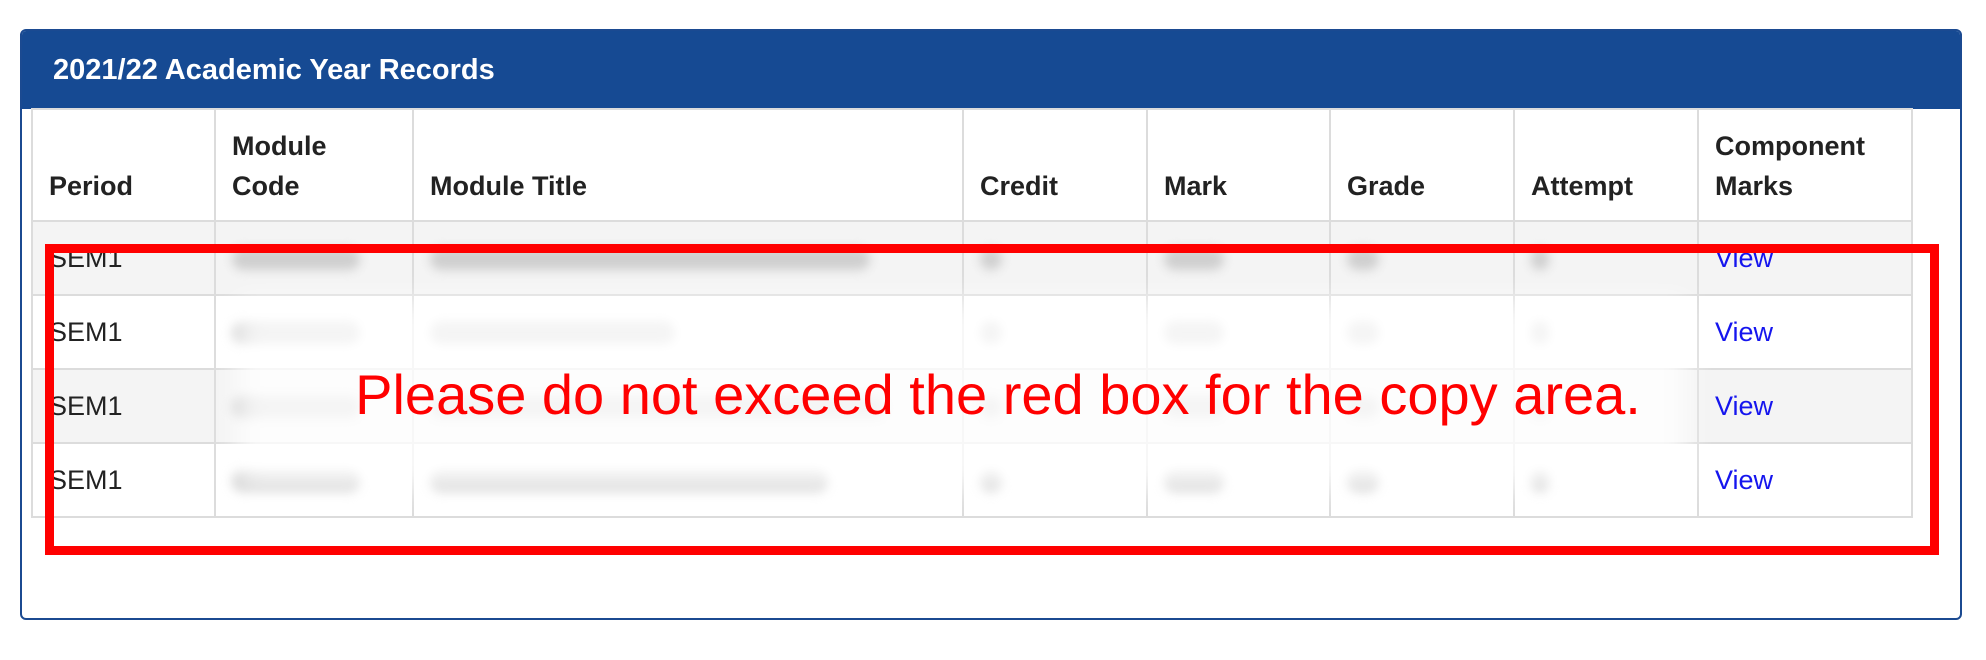 This screenshot has width=1986, height=660. Describe the element at coordinates (1422, 165) in the screenshot. I see `column-header-grade: Grade` at that location.